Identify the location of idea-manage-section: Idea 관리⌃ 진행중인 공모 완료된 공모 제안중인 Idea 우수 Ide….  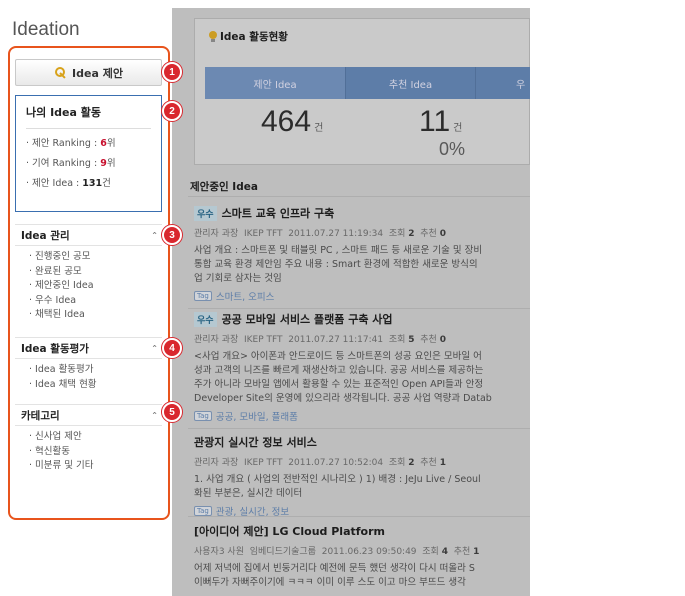
(88, 273).